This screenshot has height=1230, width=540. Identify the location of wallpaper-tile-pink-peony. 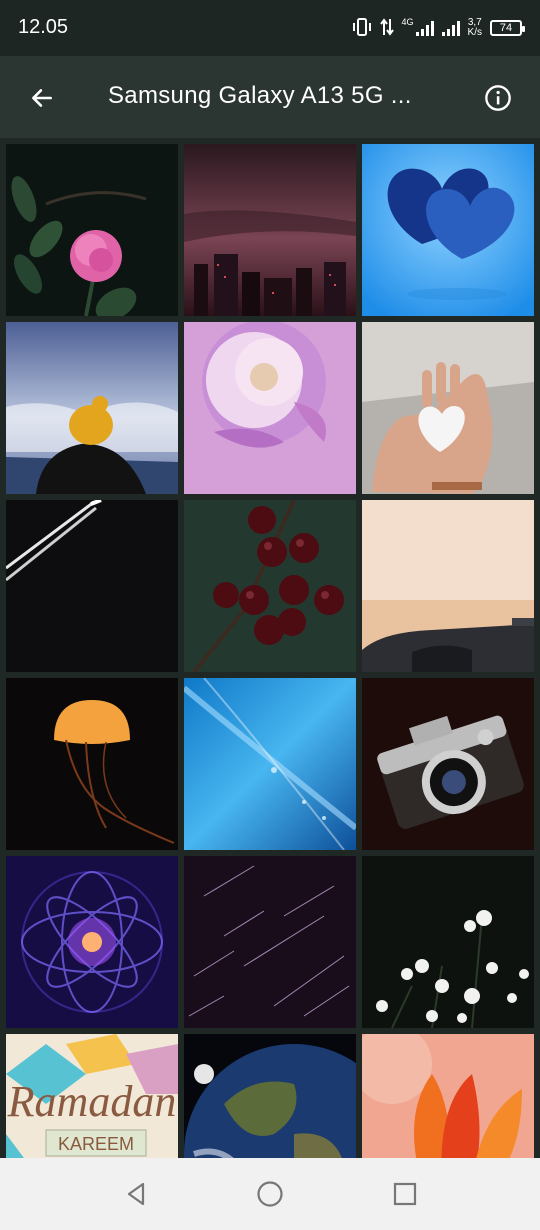
(270, 408).